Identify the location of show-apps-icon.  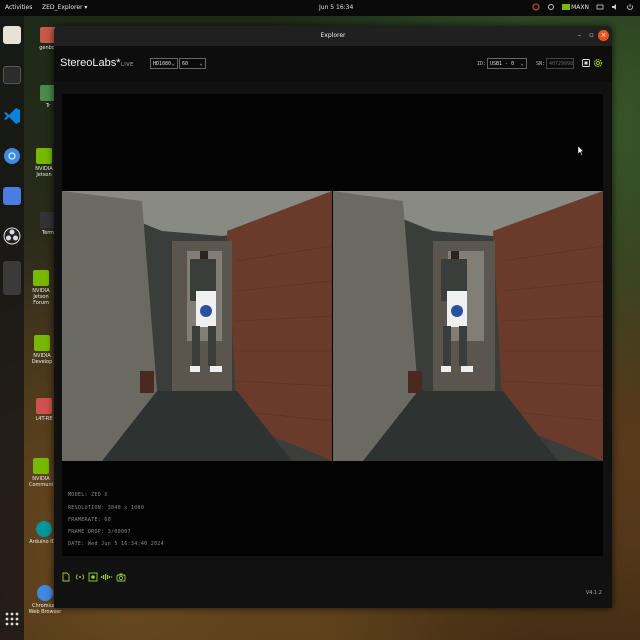
(12, 619).